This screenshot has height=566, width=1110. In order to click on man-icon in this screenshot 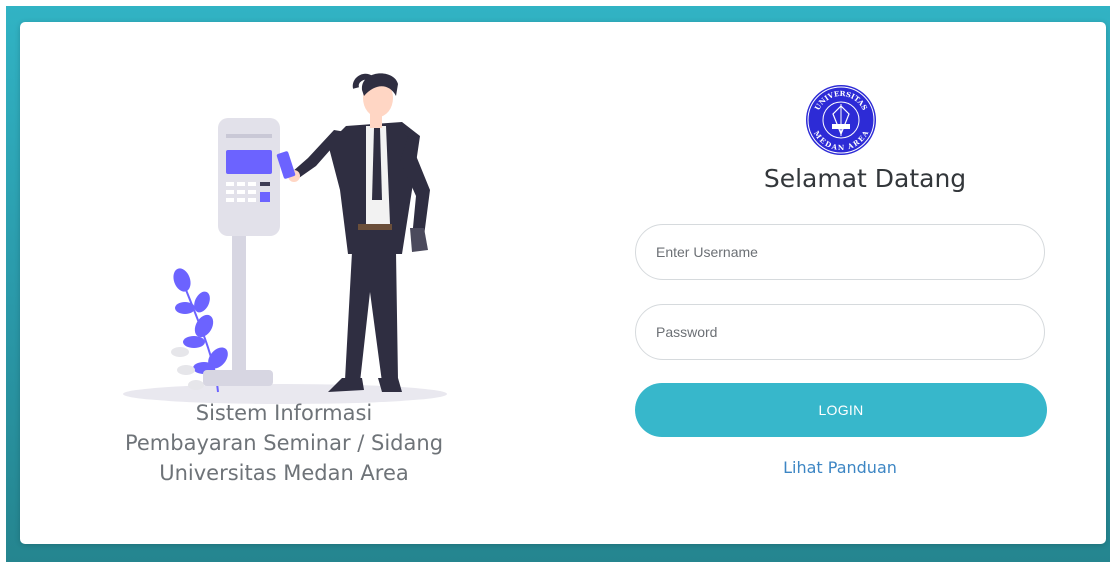, I will do `click(353, 232)`.